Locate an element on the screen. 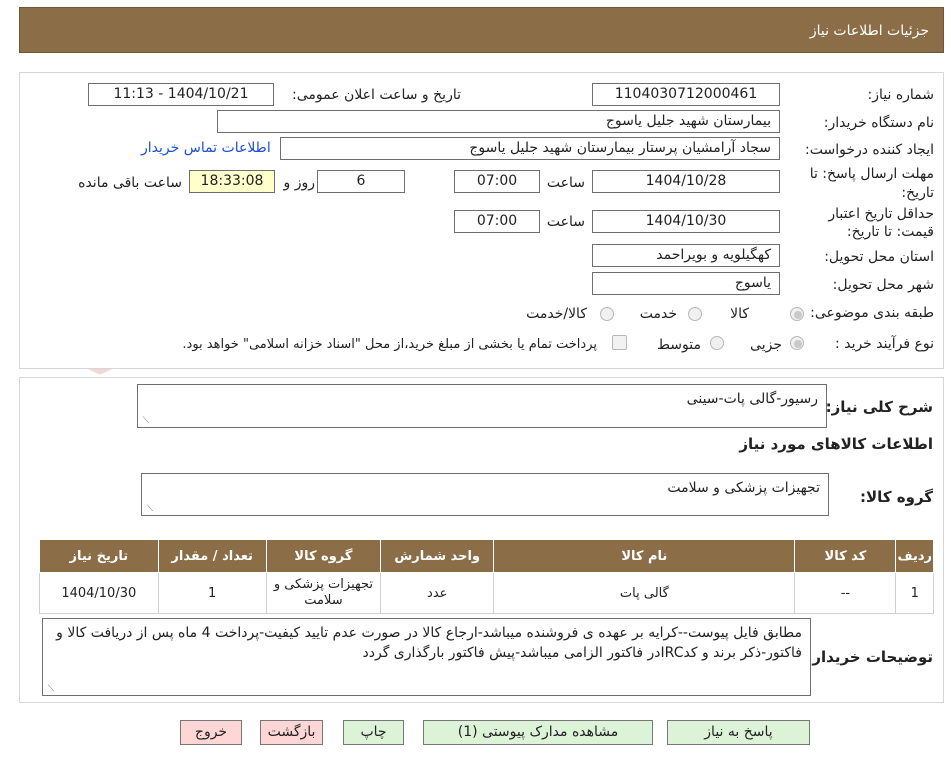  delivery-city-field: یاسوج is located at coordinates (686, 283).